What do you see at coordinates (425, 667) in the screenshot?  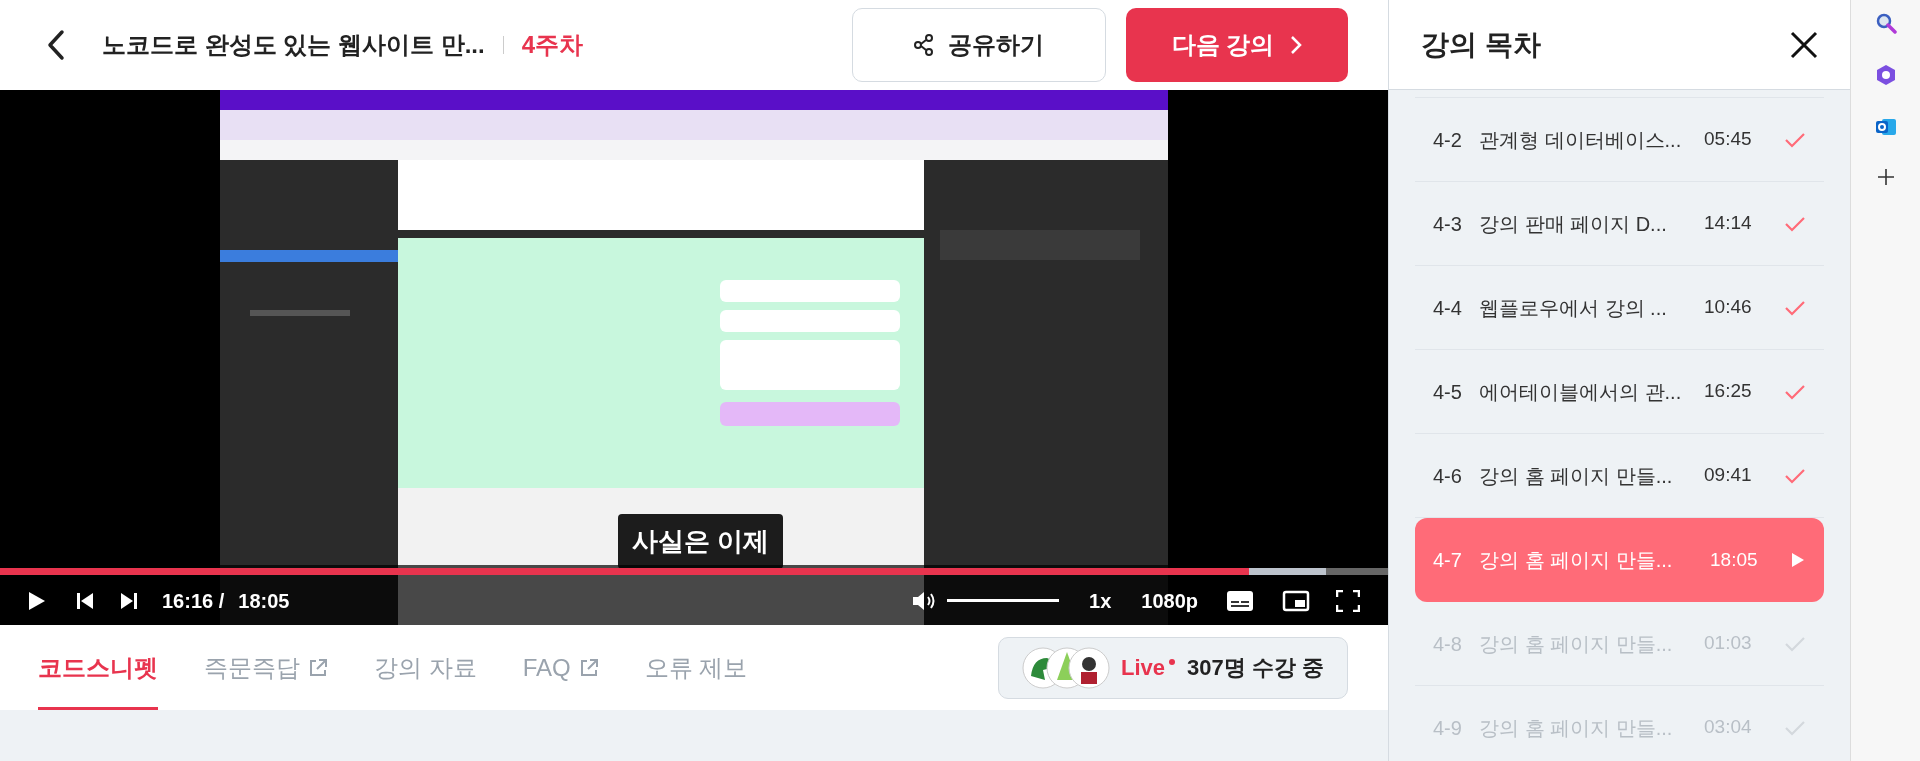 I see `tab: 강의 자료` at bounding box center [425, 667].